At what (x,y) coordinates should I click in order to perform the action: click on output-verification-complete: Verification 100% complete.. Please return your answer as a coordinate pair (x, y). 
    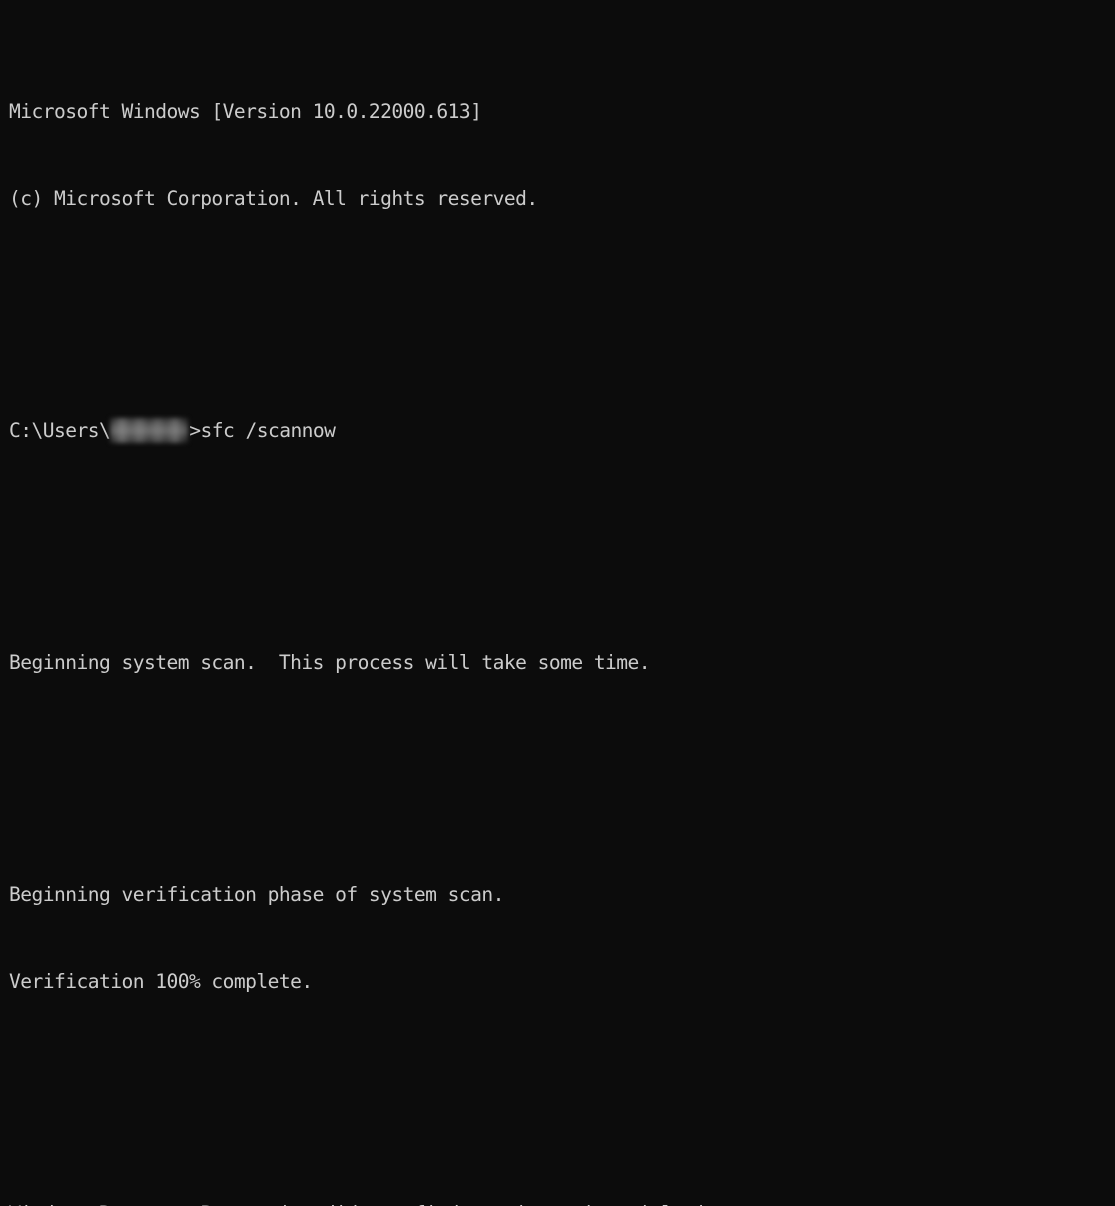
    Looking at the image, I should click on (161, 981).